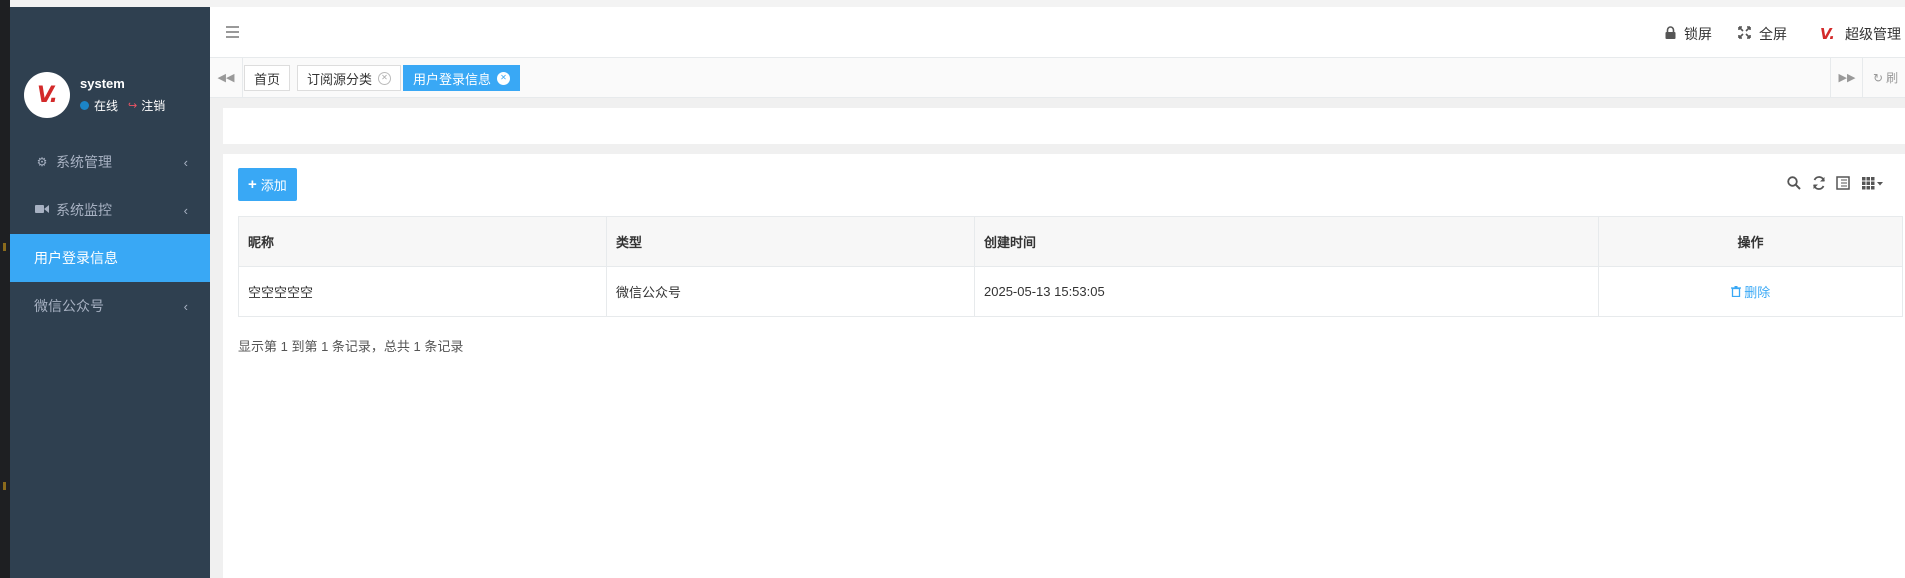 This screenshot has height=578, width=1905. What do you see at coordinates (252, 184) in the screenshot?
I see `plus-icon: +` at bounding box center [252, 184].